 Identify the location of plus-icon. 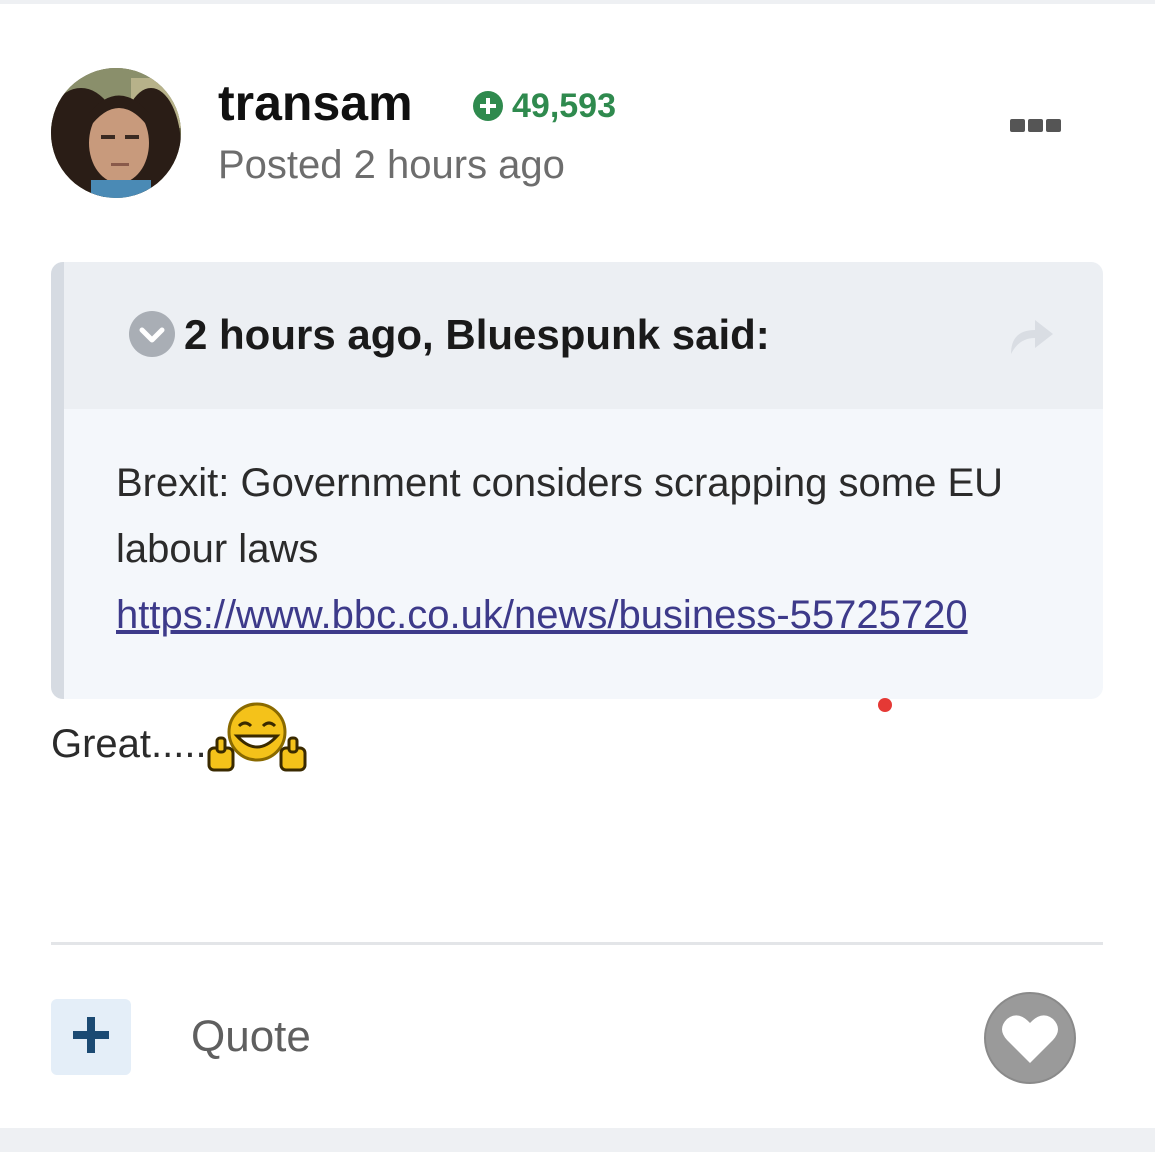
(91, 1037).